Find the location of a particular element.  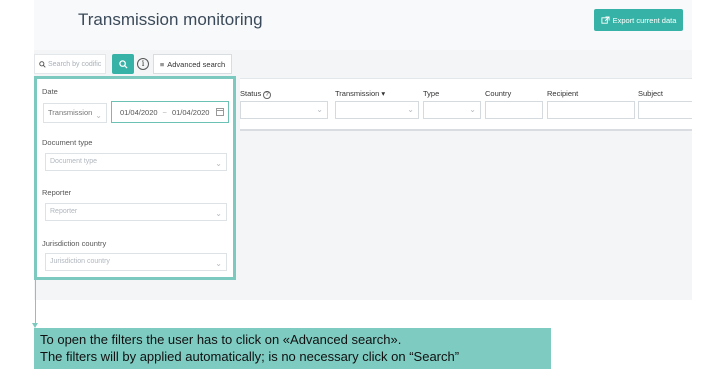

jurisdiction-country-placeholder: Jurisdiction country is located at coordinates (80, 261).